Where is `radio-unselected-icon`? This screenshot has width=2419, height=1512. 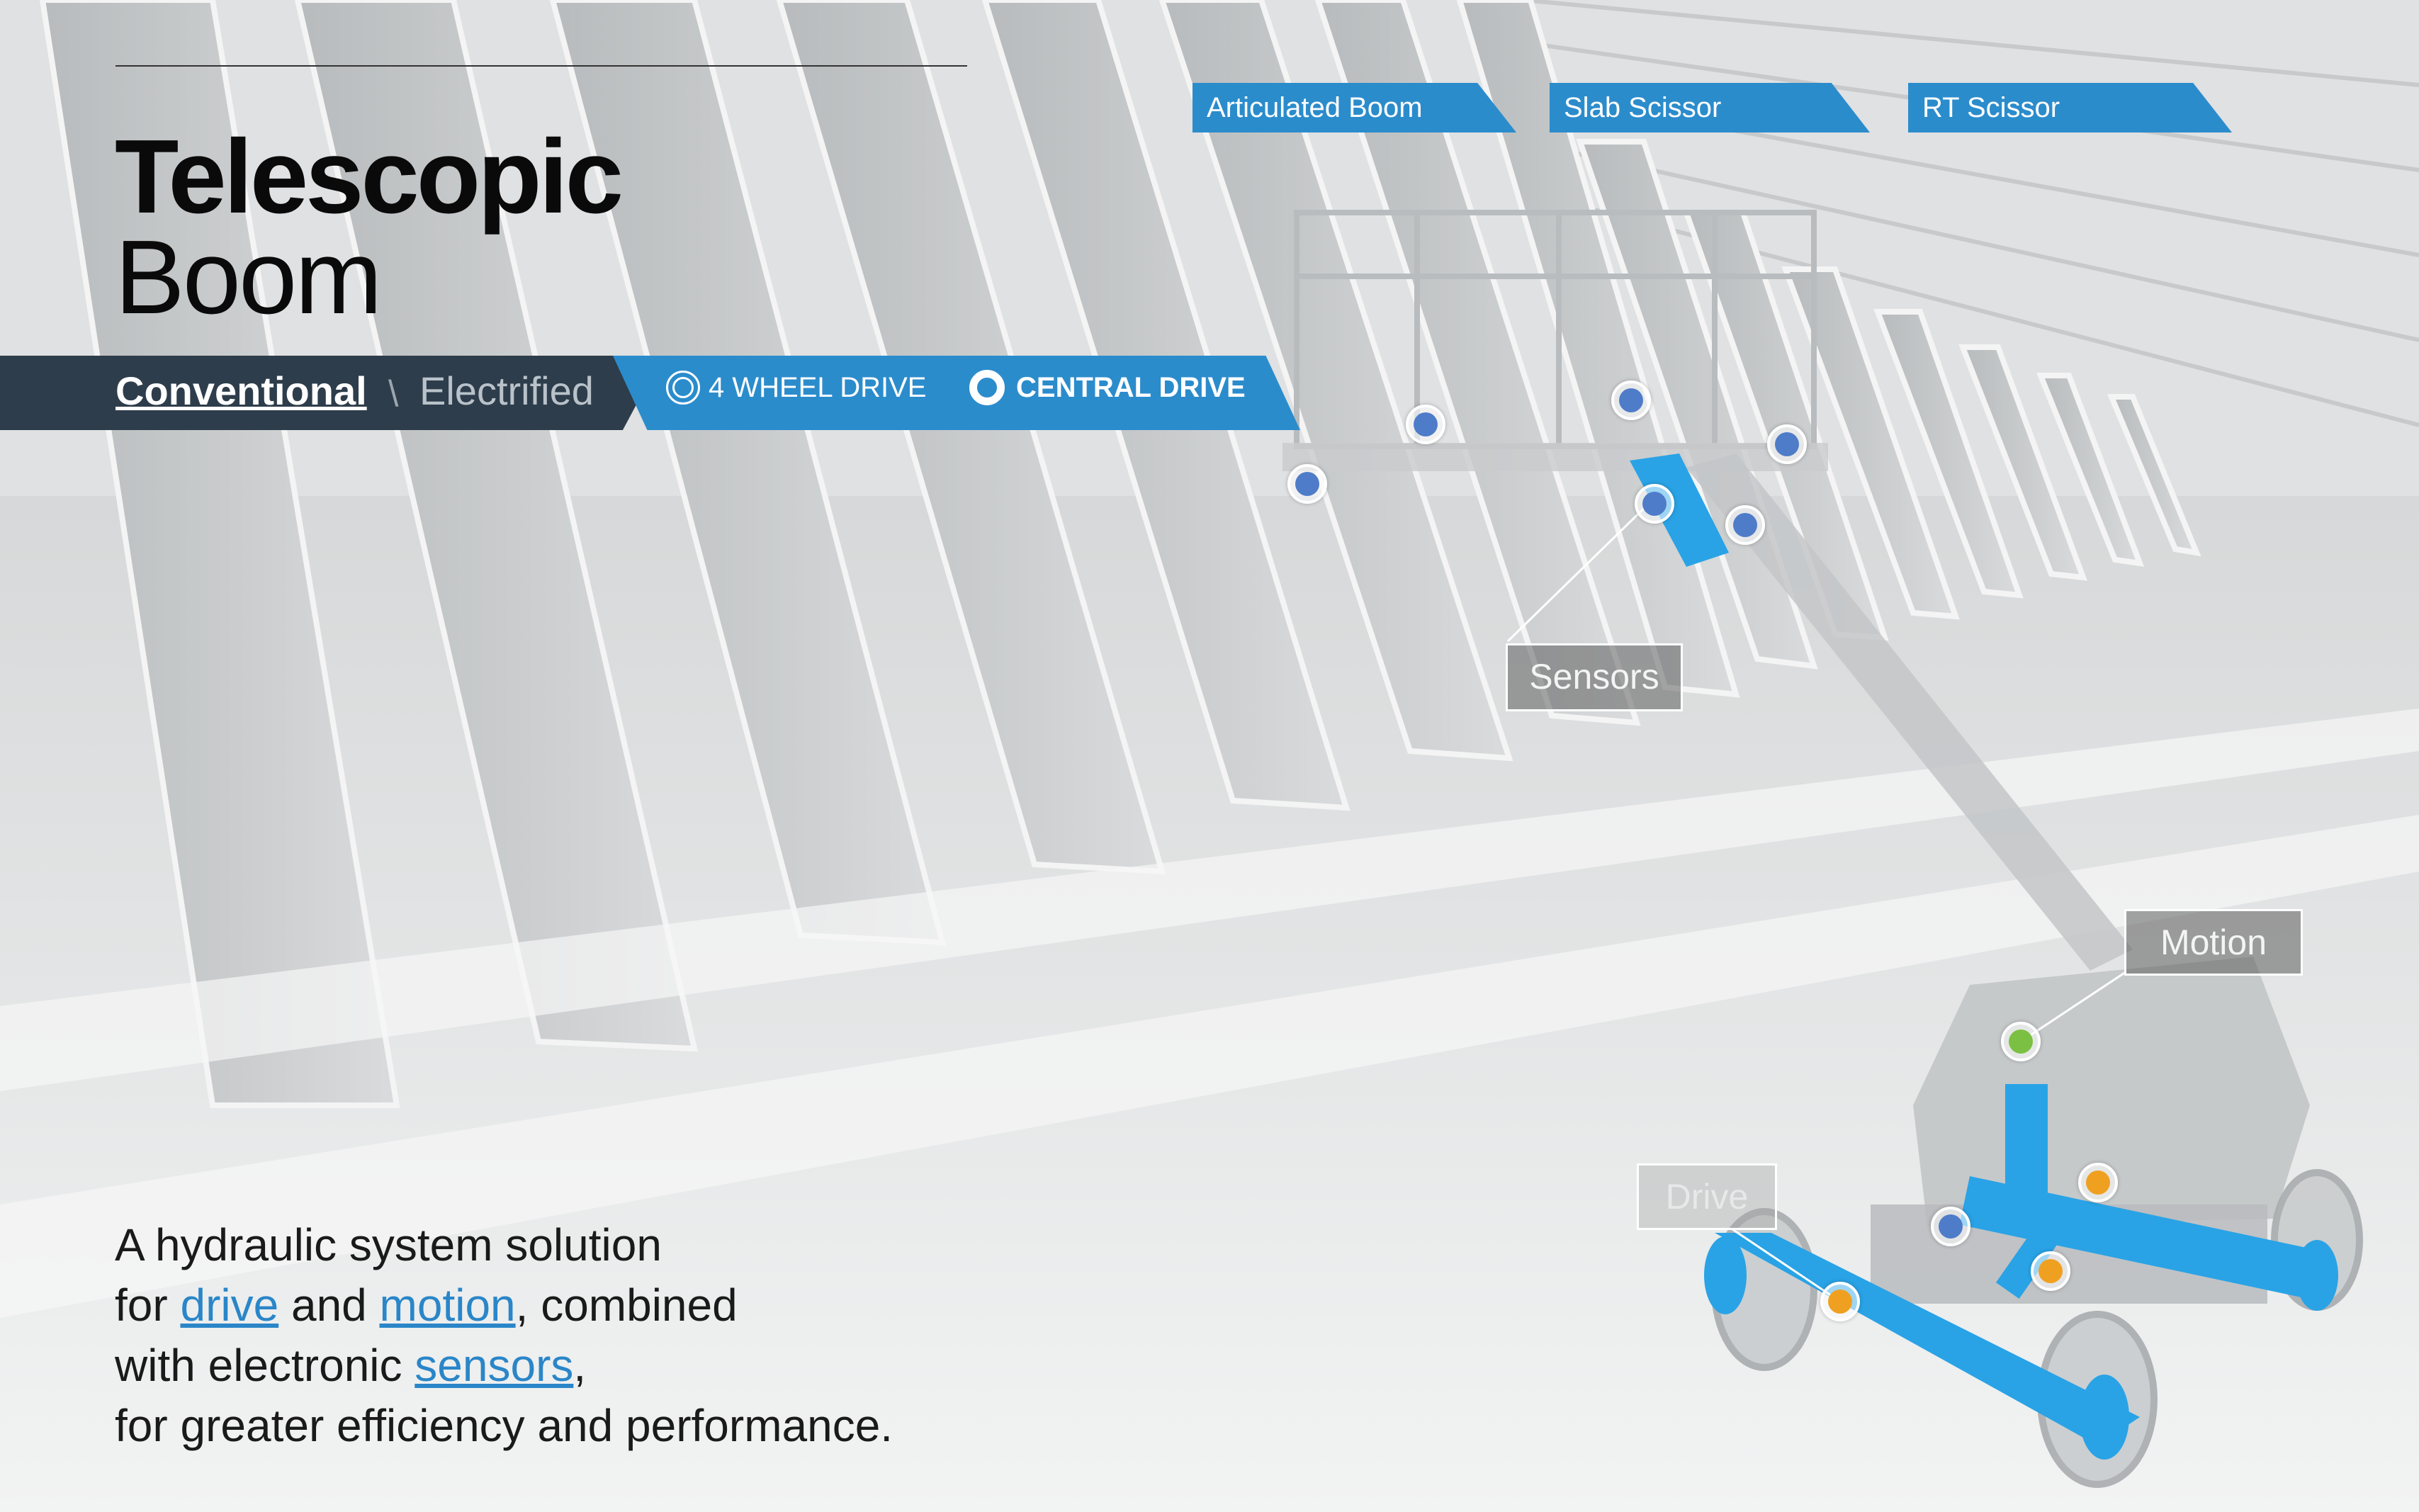 radio-unselected-icon is located at coordinates (683, 388).